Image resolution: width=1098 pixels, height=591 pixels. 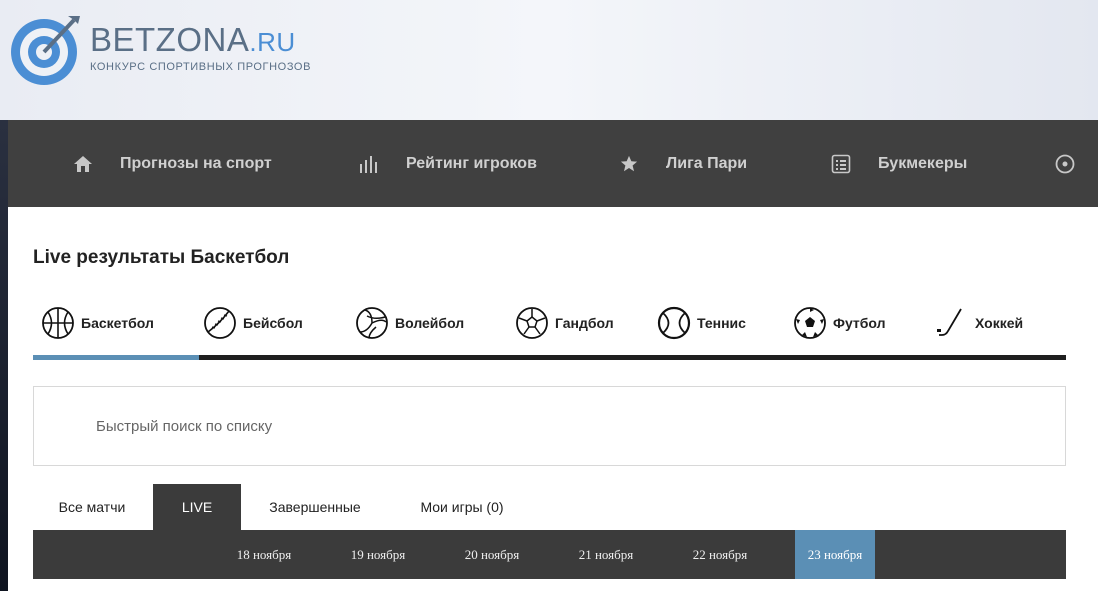 I want to click on tab-football: Футбол, so click(x=839, y=323).